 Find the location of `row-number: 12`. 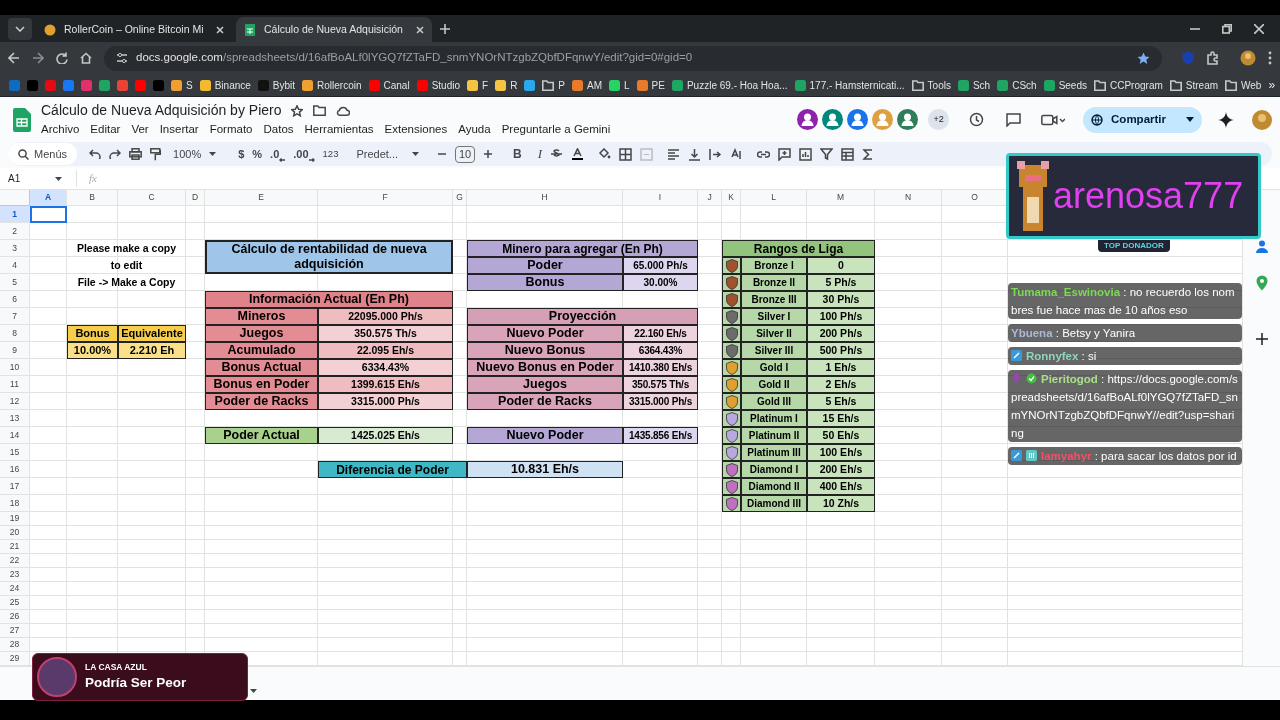

row-number: 12 is located at coordinates (15, 401).